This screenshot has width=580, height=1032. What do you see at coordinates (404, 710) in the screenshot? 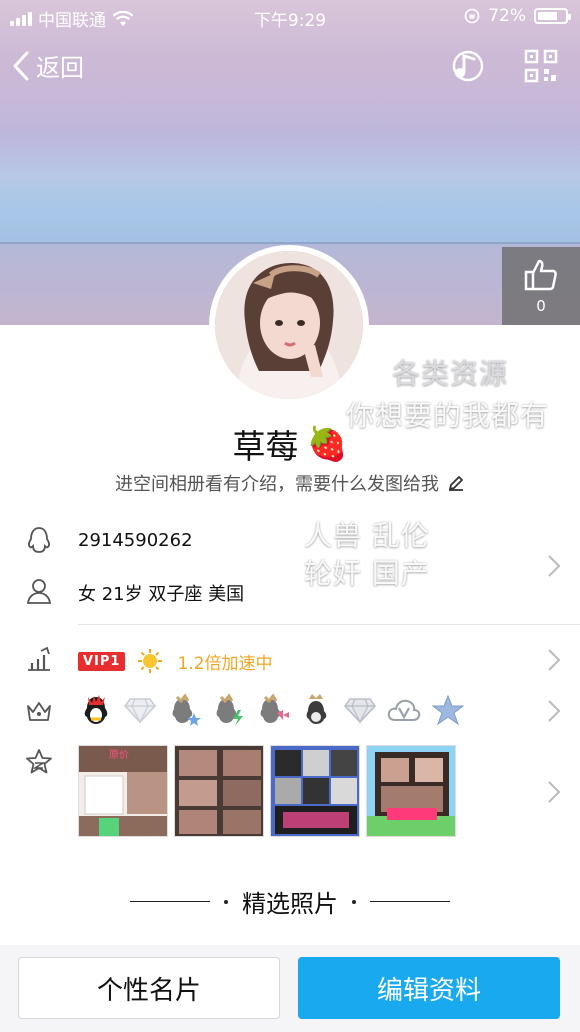
I see `cloud-v-icon` at bounding box center [404, 710].